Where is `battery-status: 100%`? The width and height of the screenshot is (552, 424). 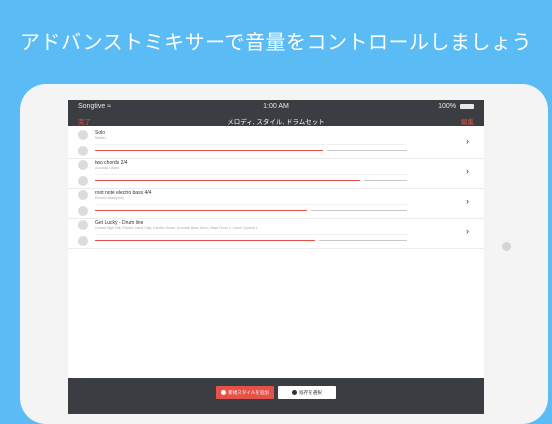 battery-status: 100% is located at coordinates (456, 106).